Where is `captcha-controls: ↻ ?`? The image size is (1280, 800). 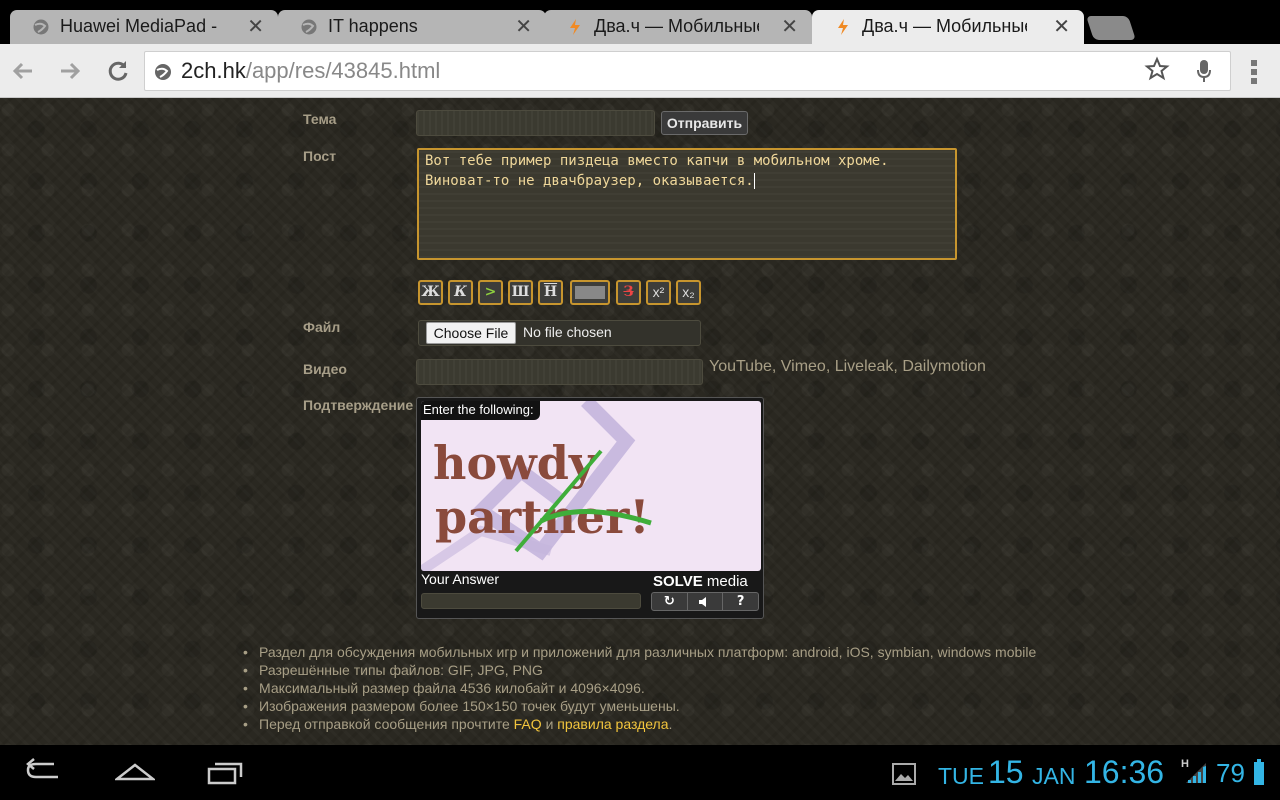
captcha-controls: ↻ ? is located at coordinates (705, 601).